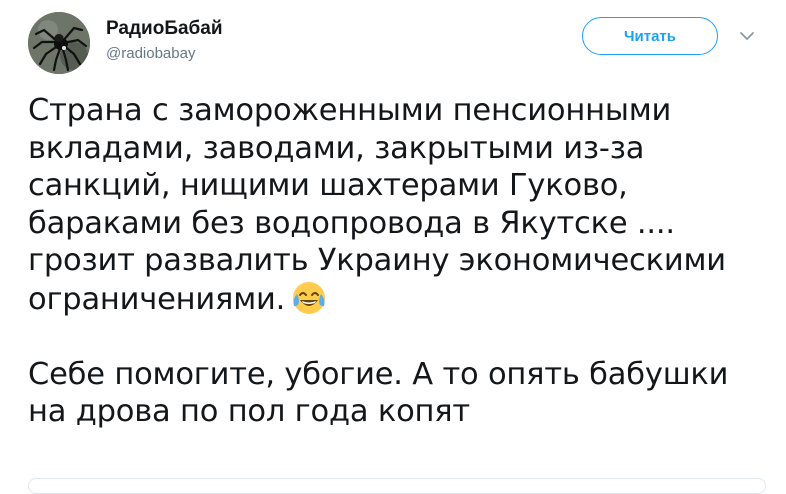 Image resolution: width=786 pixels, height=494 pixels. I want to click on tweet-line: на дрова по пол года копят, so click(249, 411).